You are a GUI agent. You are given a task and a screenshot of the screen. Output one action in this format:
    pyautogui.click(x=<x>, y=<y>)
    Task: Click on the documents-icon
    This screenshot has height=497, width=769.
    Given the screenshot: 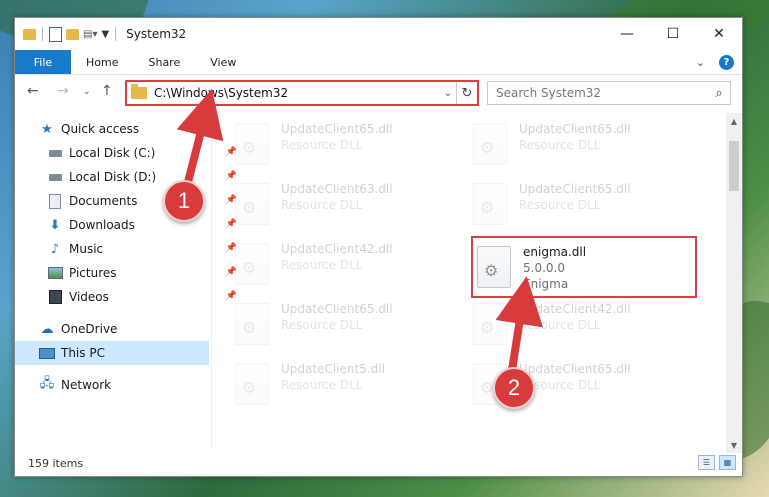 What is the action you would take?
    pyautogui.click(x=55, y=201)
    